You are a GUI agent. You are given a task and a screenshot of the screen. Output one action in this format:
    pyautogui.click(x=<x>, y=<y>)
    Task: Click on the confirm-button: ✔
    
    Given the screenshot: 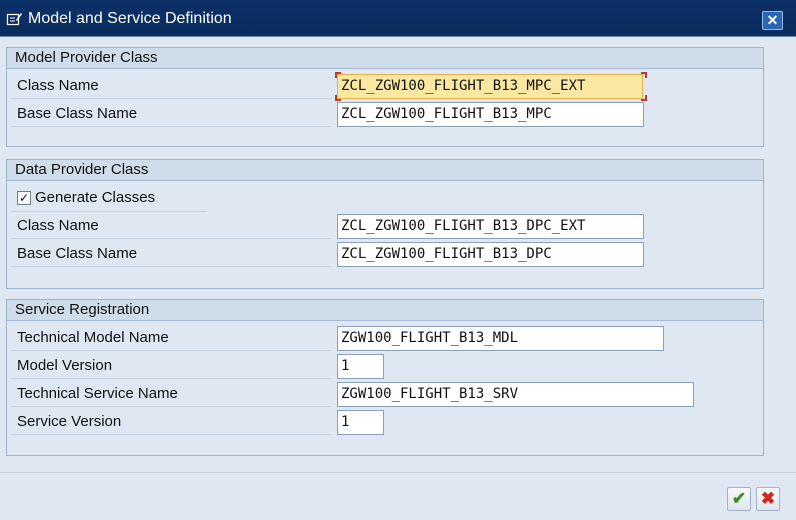 What is the action you would take?
    pyautogui.click(x=739, y=499)
    